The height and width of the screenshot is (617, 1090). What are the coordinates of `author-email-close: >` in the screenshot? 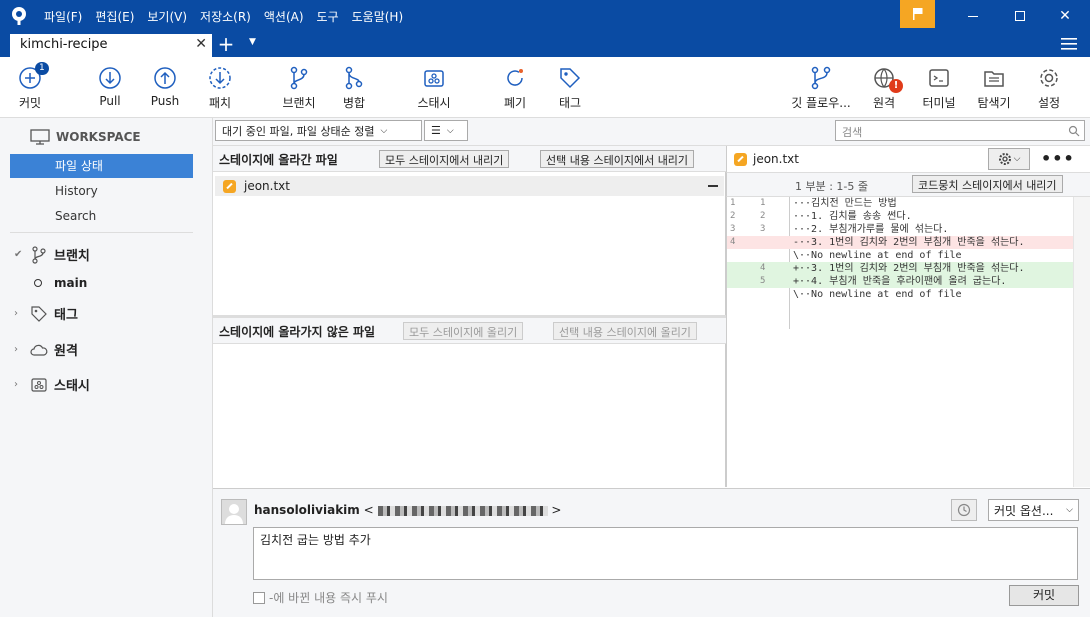 It's located at (556, 510).